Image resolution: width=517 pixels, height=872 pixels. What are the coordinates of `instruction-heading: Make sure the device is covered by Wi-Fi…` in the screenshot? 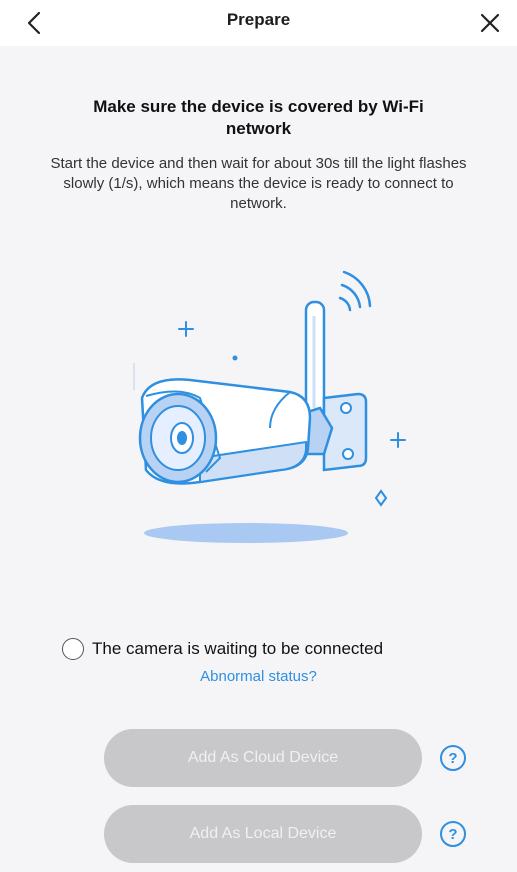 It's located at (258, 117).